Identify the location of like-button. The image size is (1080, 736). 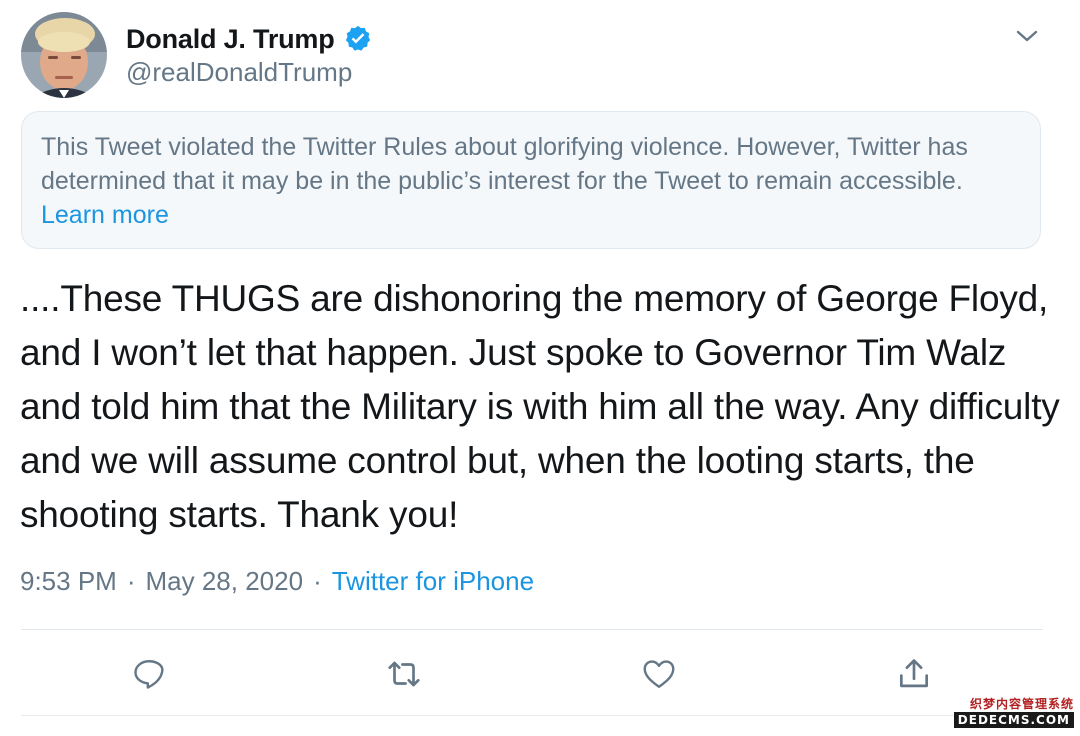
(659, 674).